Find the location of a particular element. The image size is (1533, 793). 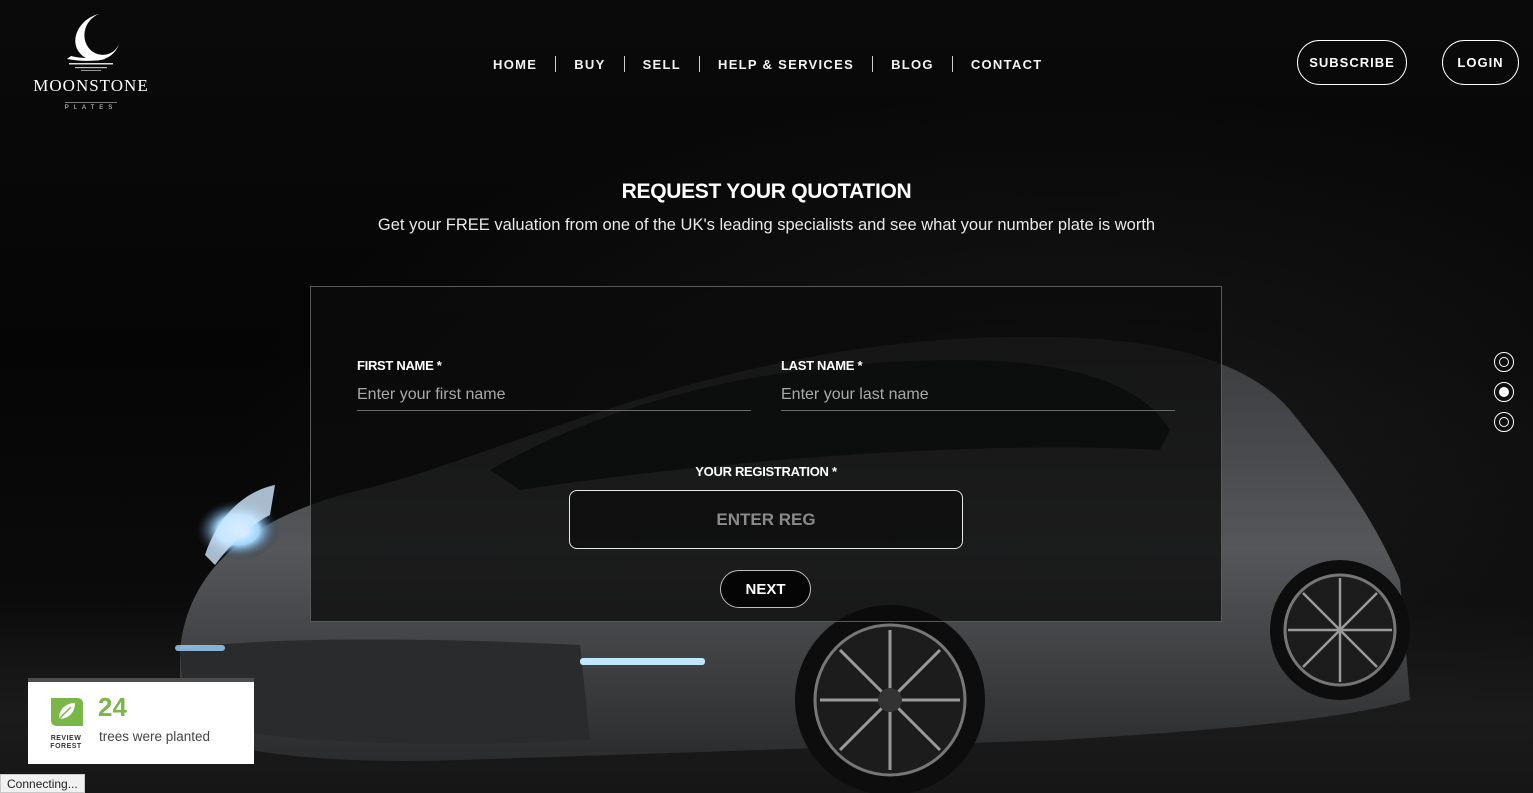

leaf-icon is located at coordinates (67, 712).